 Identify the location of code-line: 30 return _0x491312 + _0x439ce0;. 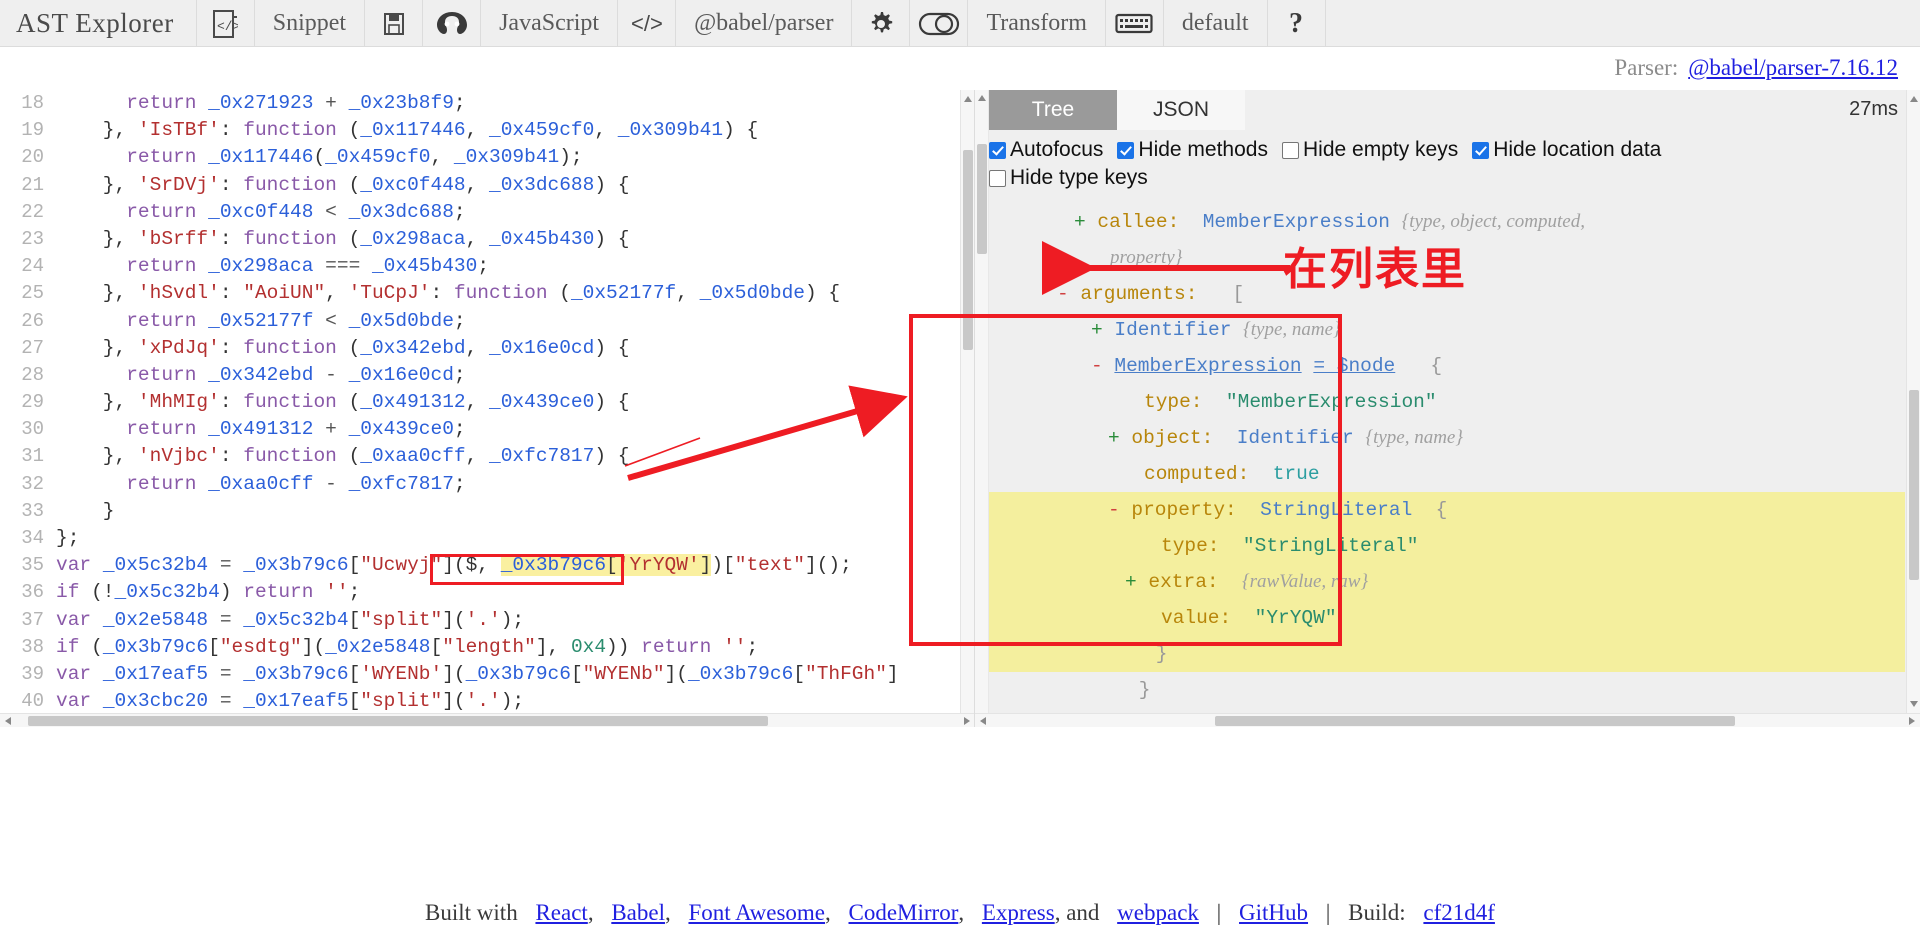
(487, 429).